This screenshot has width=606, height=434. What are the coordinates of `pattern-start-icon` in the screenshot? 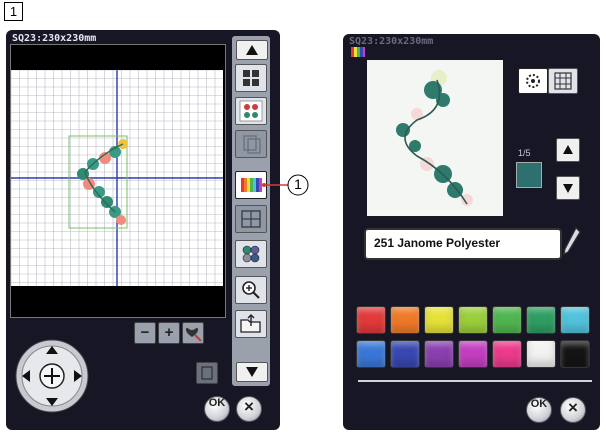 It's located at (207, 373).